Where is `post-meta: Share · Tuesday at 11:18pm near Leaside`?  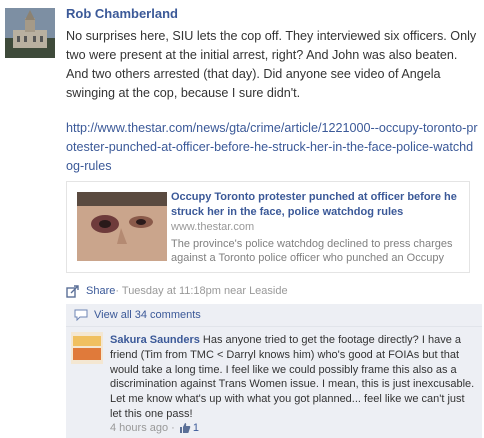 post-meta: Share · Tuesday at 11:18pm near Leaside is located at coordinates (177, 291).